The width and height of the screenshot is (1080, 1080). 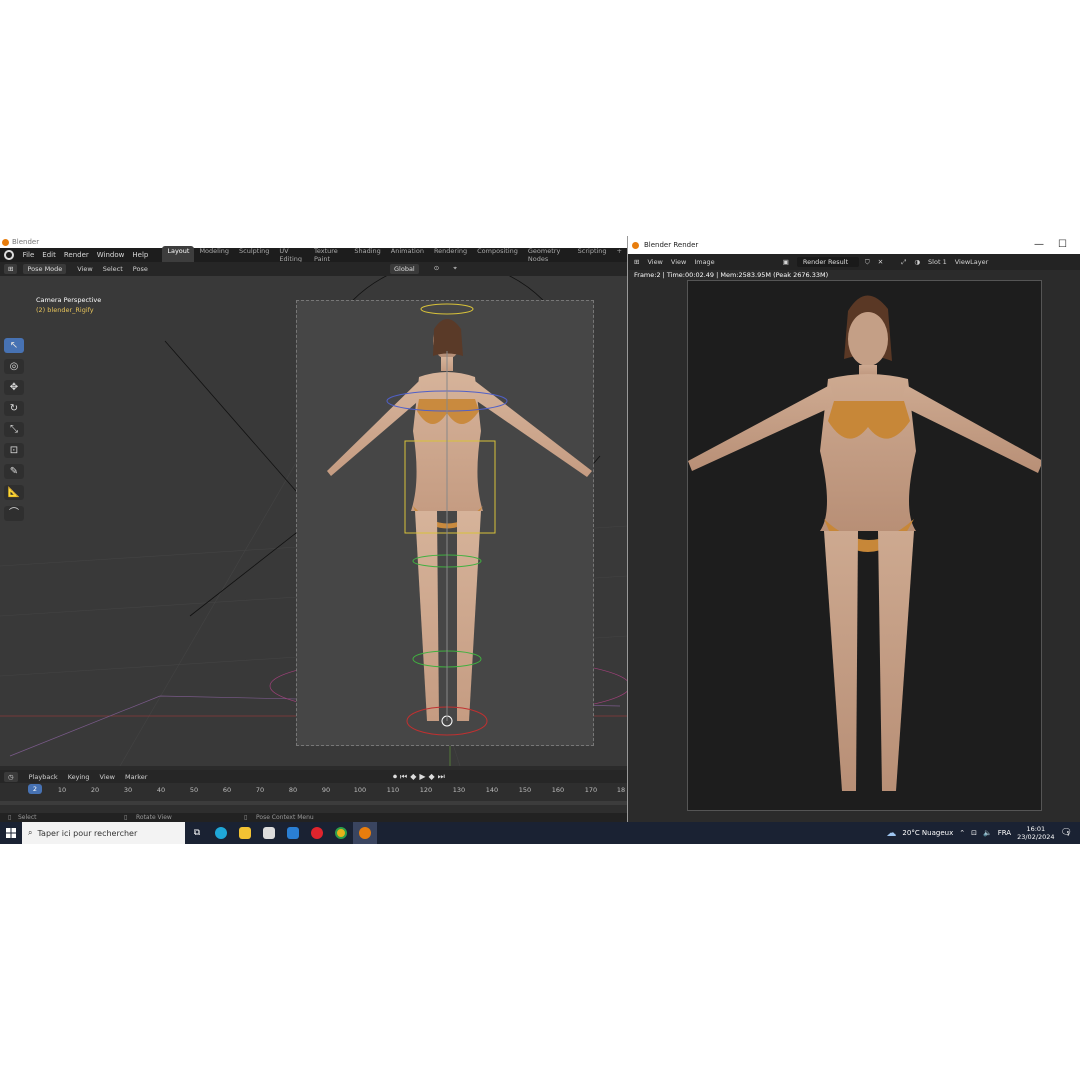 What do you see at coordinates (87, 833) in the screenshot?
I see `search-placeholder: Taper ici pour rechercher` at bounding box center [87, 833].